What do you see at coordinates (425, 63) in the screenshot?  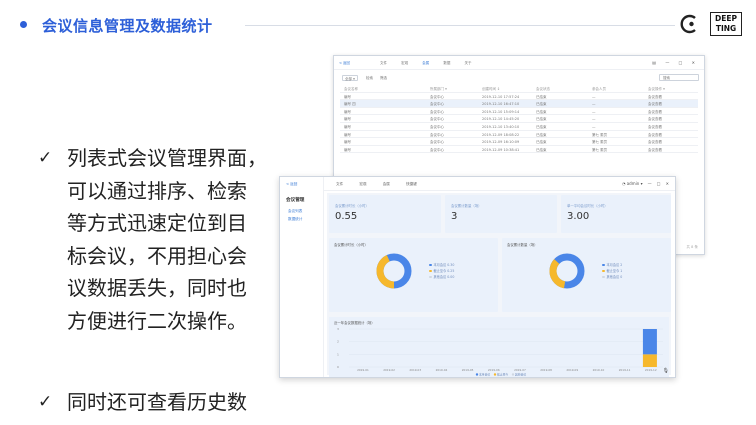 I see `list-menu-tab-active: 会属` at bounding box center [425, 63].